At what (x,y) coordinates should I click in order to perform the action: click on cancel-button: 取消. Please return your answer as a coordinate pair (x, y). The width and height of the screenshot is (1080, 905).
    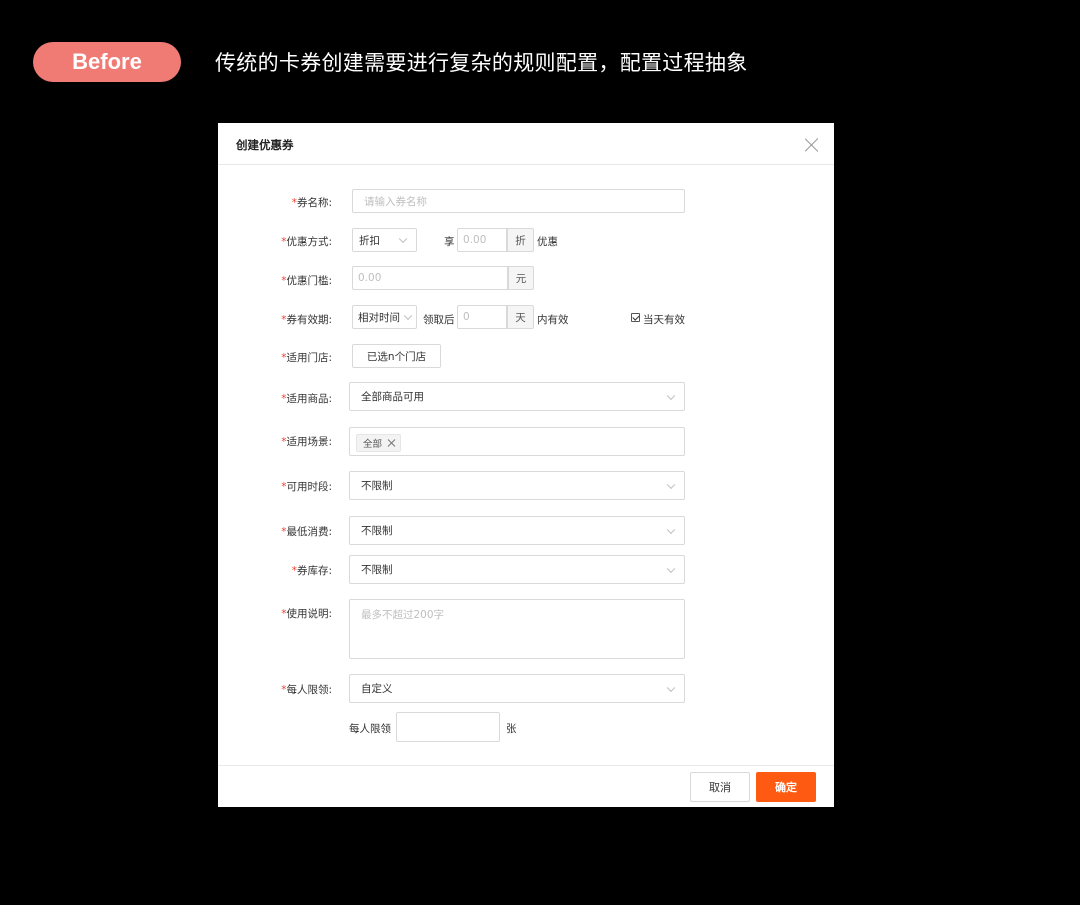
    Looking at the image, I should click on (720, 787).